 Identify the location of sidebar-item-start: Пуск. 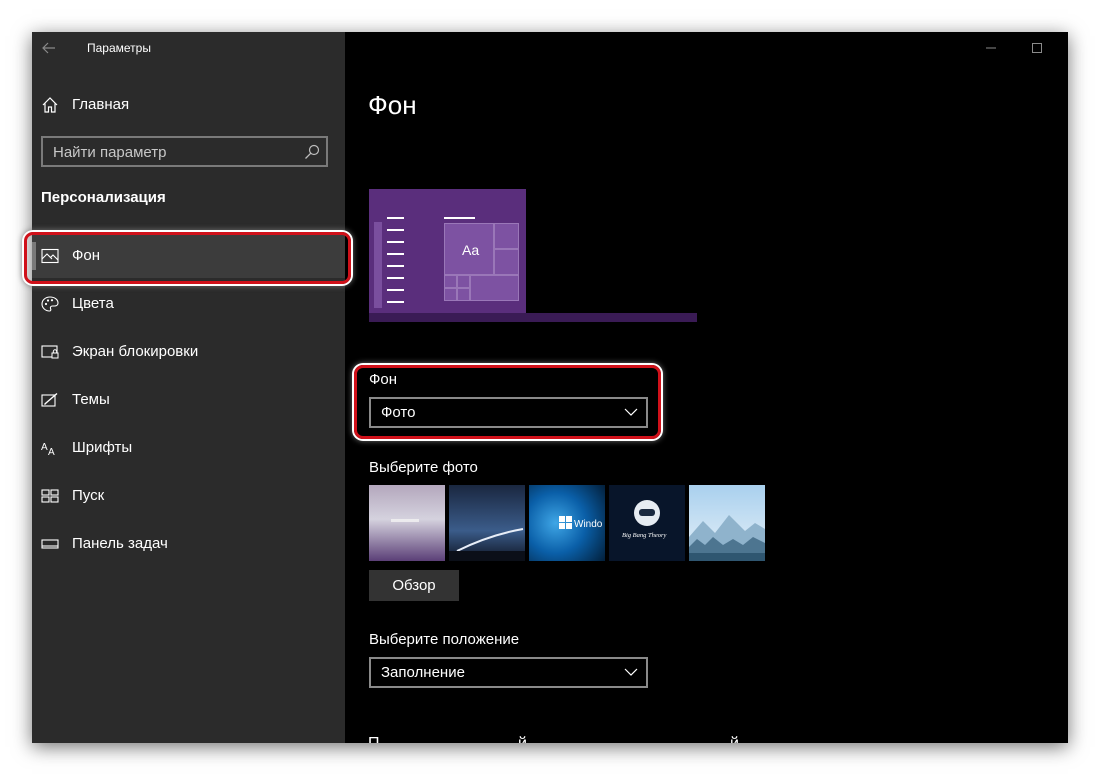
(188, 496).